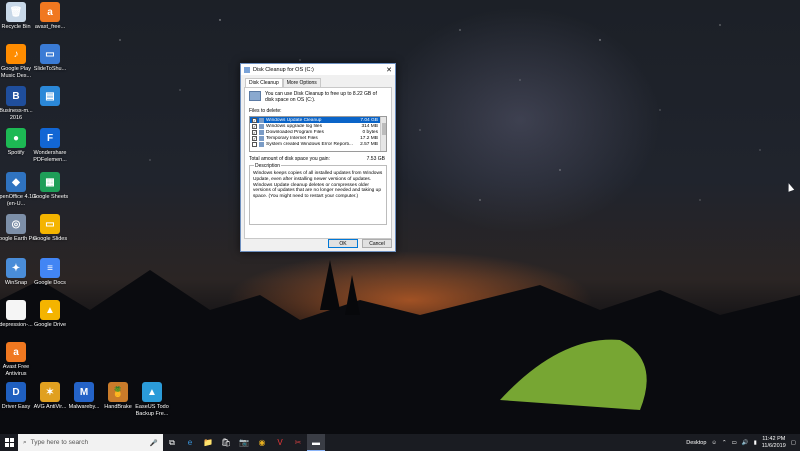 The width and height of the screenshot is (800, 451). I want to click on close-icon: ✕, so click(389, 70).